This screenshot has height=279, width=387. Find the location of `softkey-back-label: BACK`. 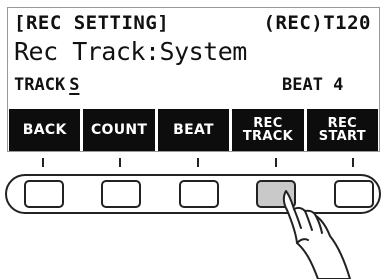

softkey-back-label: BACK is located at coordinates (44, 130).